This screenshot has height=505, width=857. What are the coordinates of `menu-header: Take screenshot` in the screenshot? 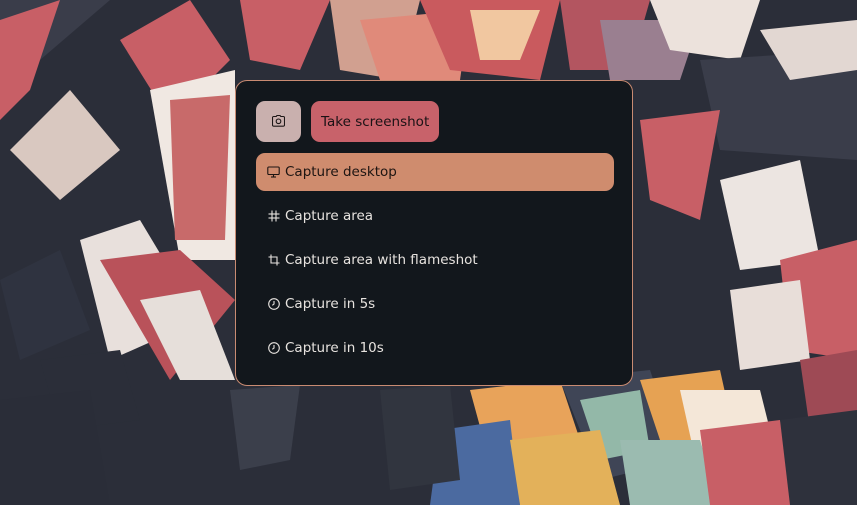 It's located at (348, 121).